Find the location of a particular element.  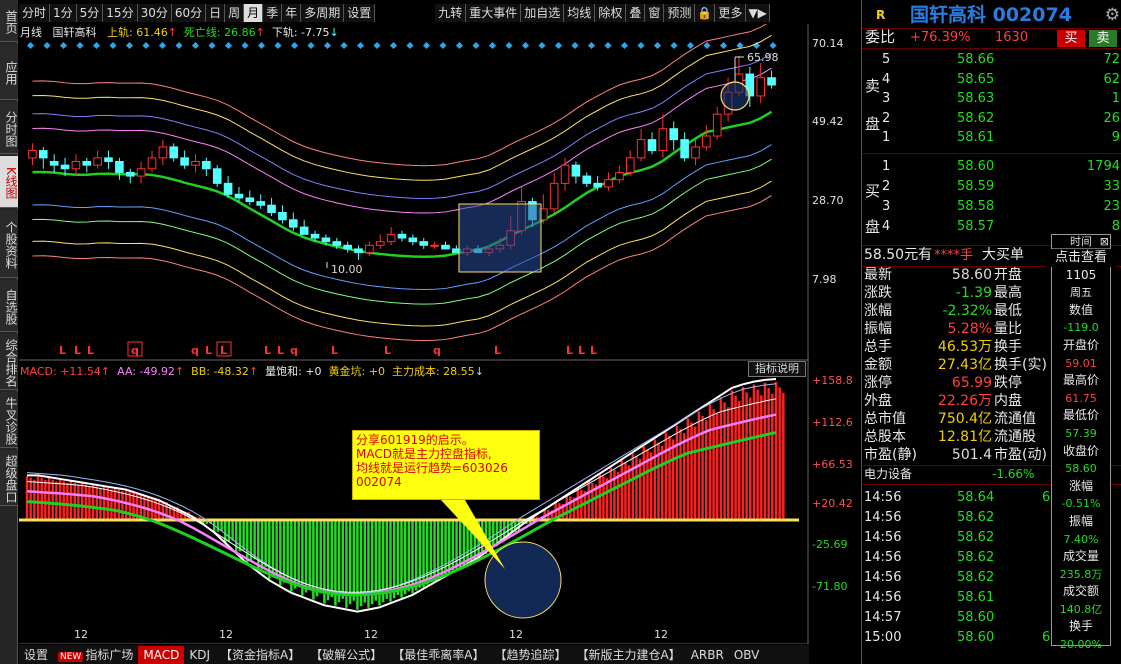

period-tab: 月 is located at coordinates (254, 13).